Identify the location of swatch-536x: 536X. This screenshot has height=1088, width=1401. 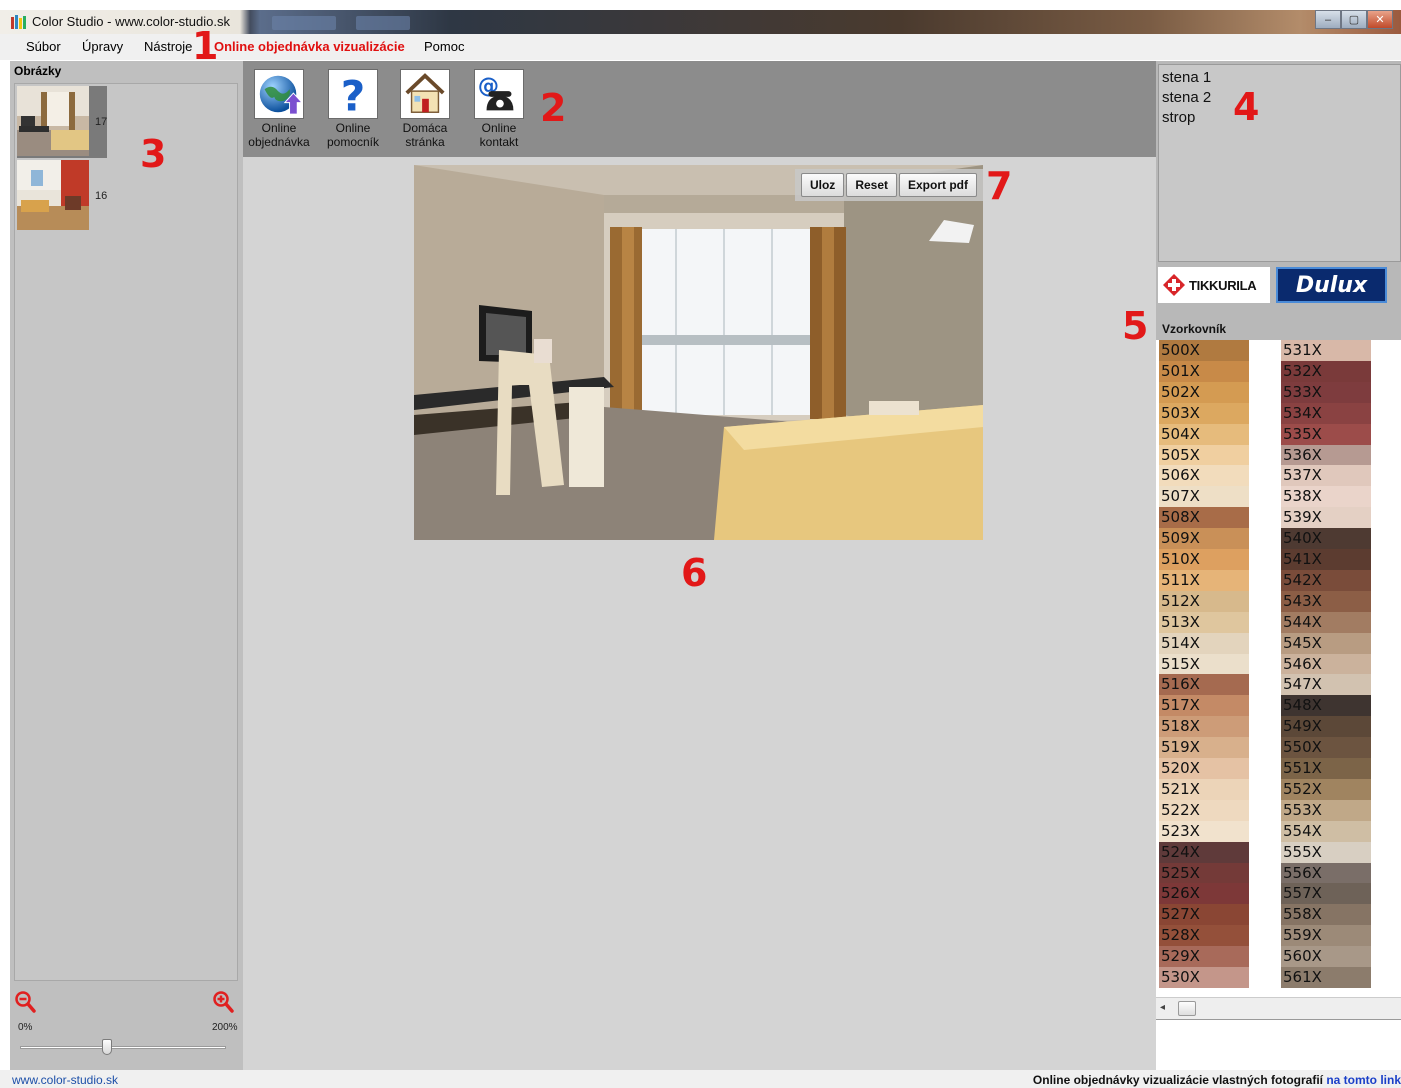
(1326, 455).